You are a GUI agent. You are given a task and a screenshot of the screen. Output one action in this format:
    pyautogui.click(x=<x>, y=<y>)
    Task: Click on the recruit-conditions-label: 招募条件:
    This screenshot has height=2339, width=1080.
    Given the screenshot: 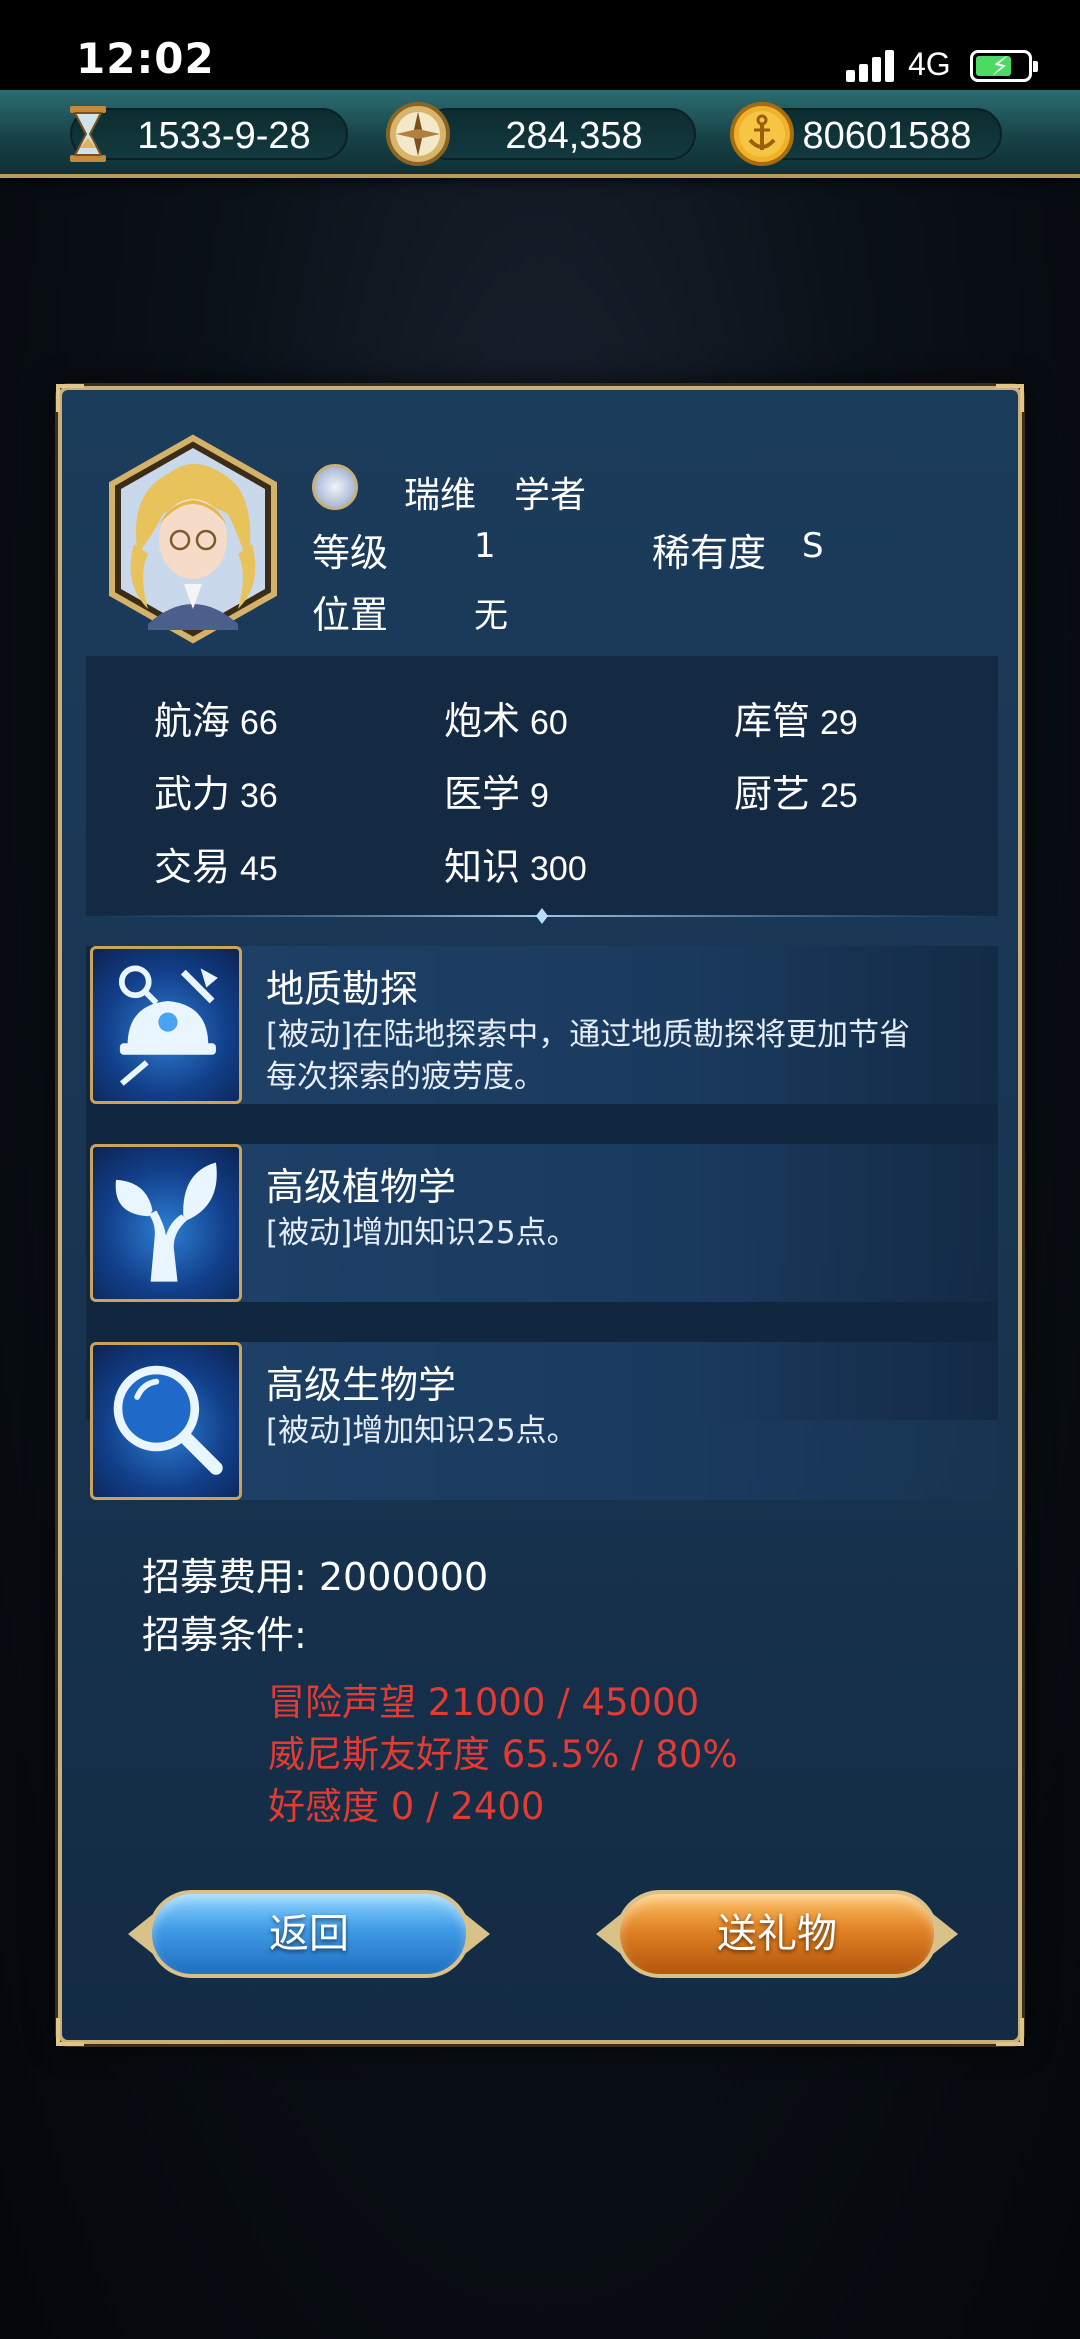 What is the action you would take?
    pyautogui.click(x=224, y=1635)
    